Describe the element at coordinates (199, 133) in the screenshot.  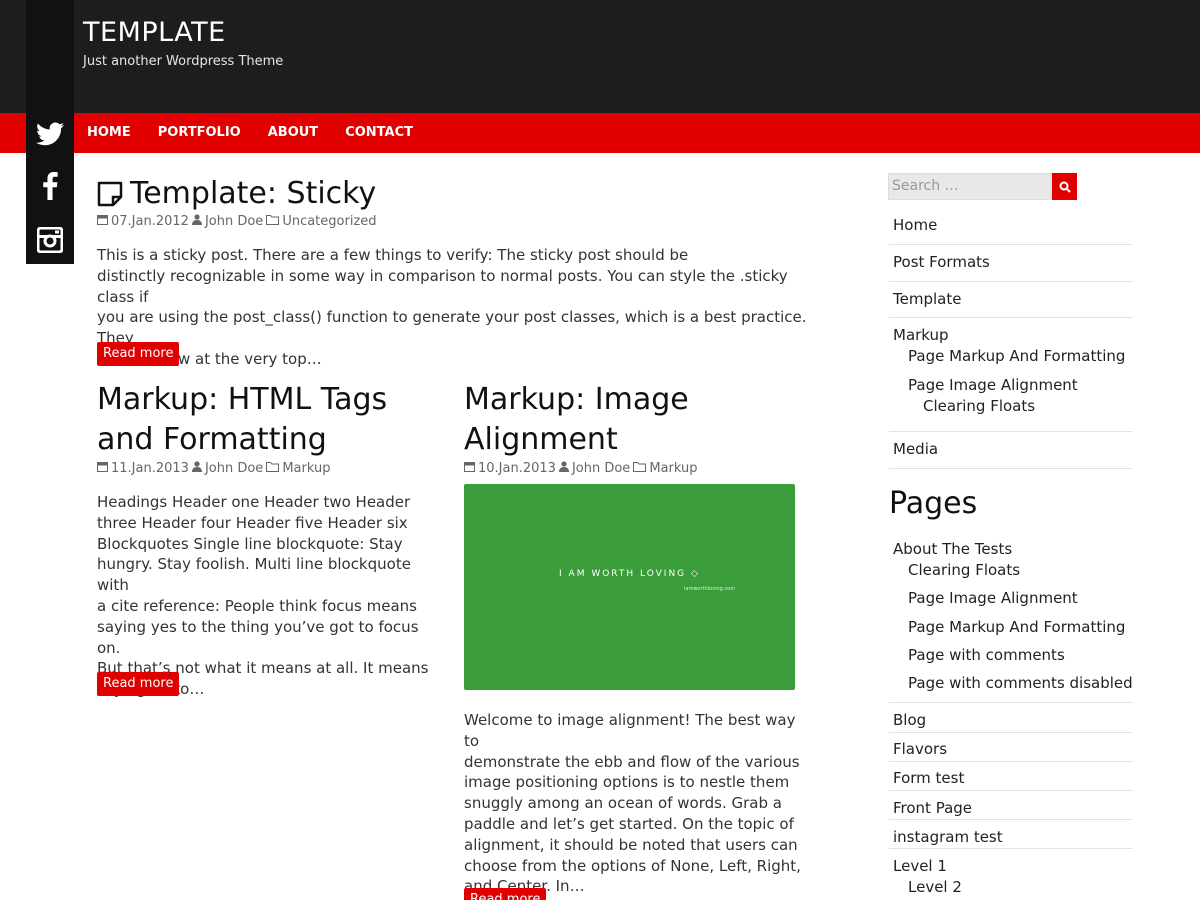
I see `nav-portfolio: PORTFOLIO` at that location.